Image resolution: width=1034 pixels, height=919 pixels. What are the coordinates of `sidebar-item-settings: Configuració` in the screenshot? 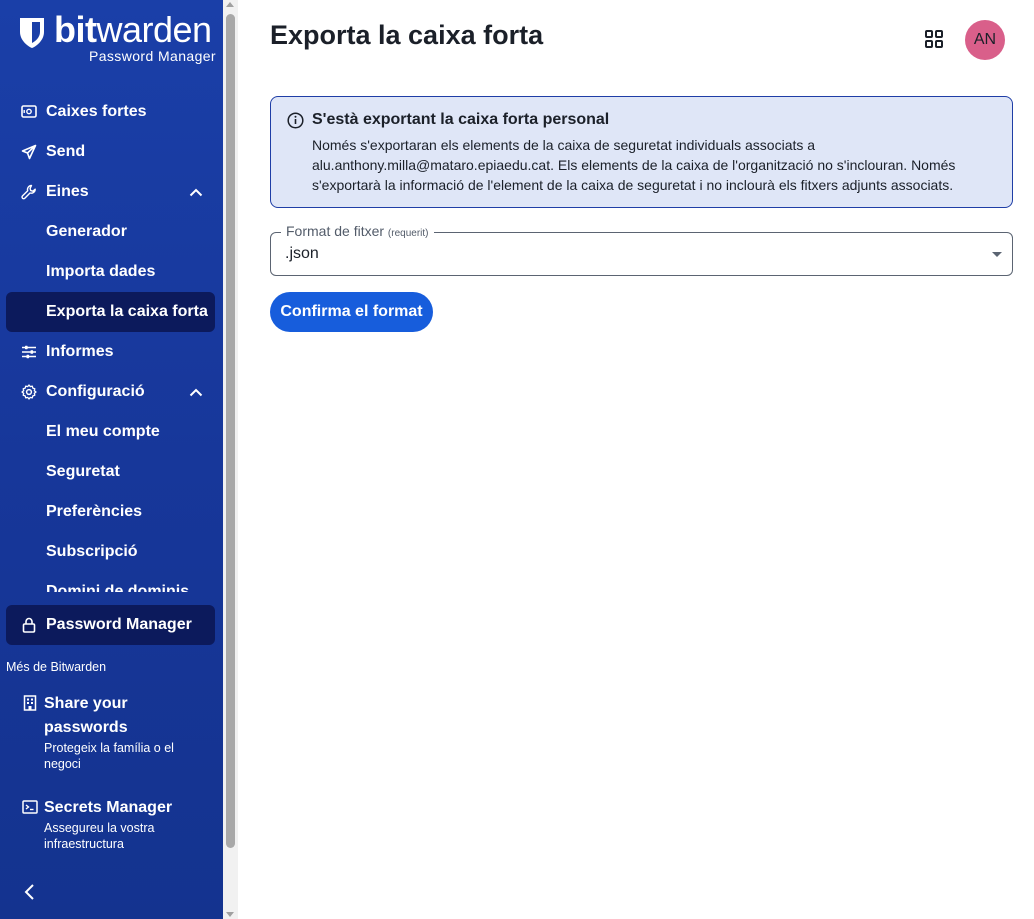 It's located at (110, 392).